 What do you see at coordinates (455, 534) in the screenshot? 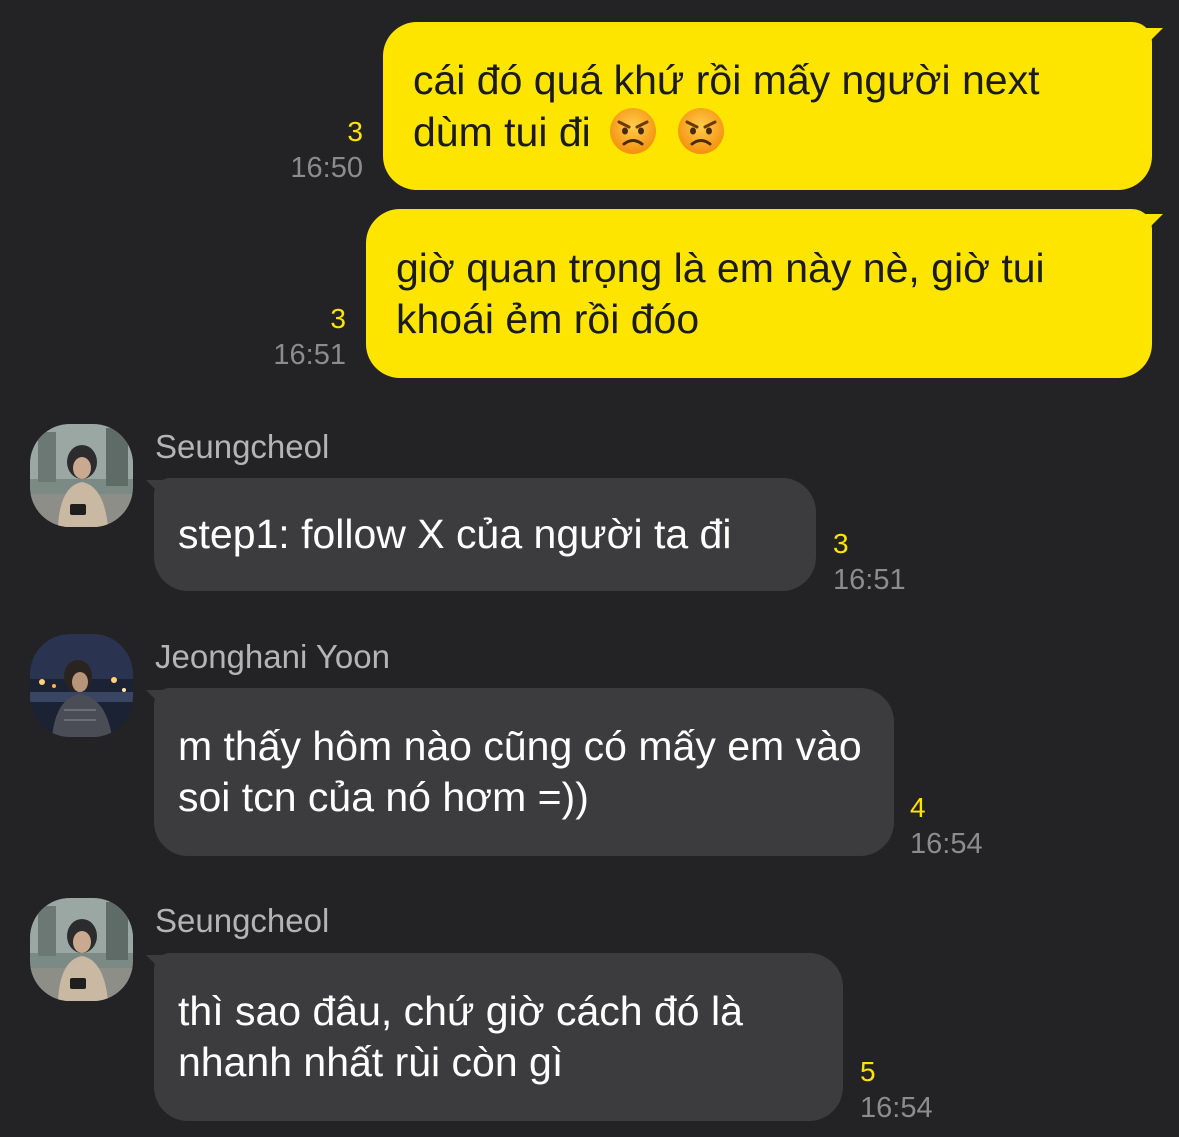
I see `message-text: step1: follow X của người ta đi` at bounding box center [455, 534].